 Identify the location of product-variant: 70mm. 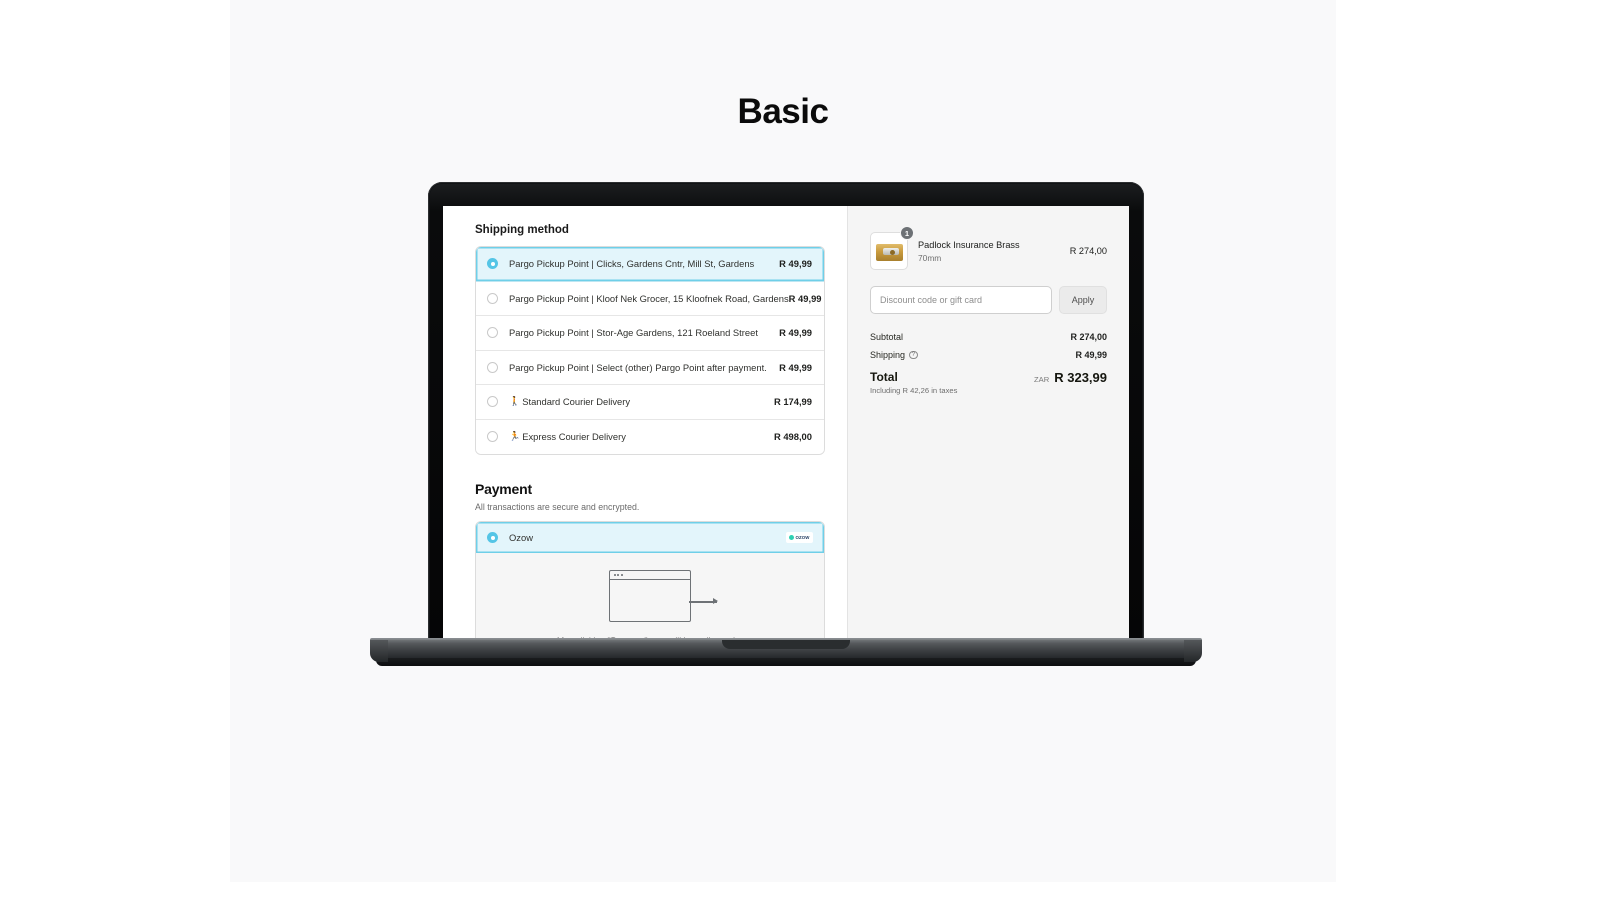
(930, 257).